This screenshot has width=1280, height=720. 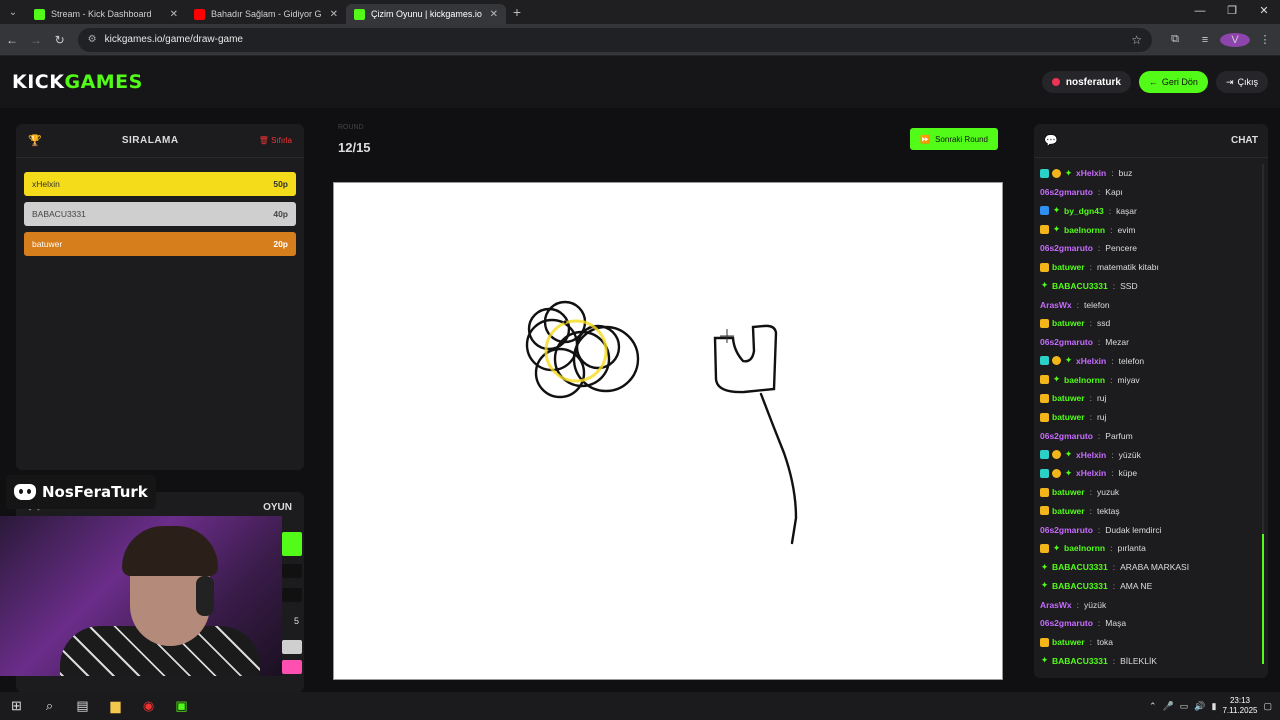 What do you see at coordinates (292, 647) in the screenshot?
I see `gray-color-swatch` at bounding box center [292, 647].